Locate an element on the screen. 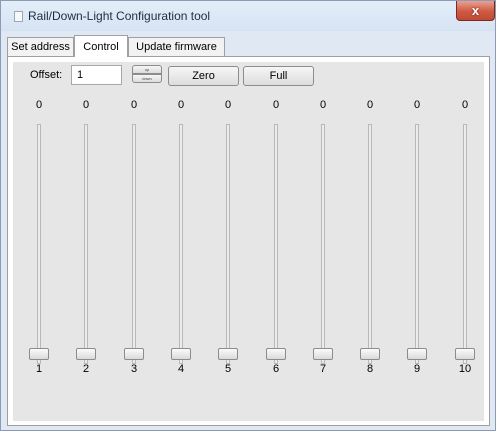 This screenshot has height=431, width=496. tab-set-address: Set address is located at coordinates (40, 46).